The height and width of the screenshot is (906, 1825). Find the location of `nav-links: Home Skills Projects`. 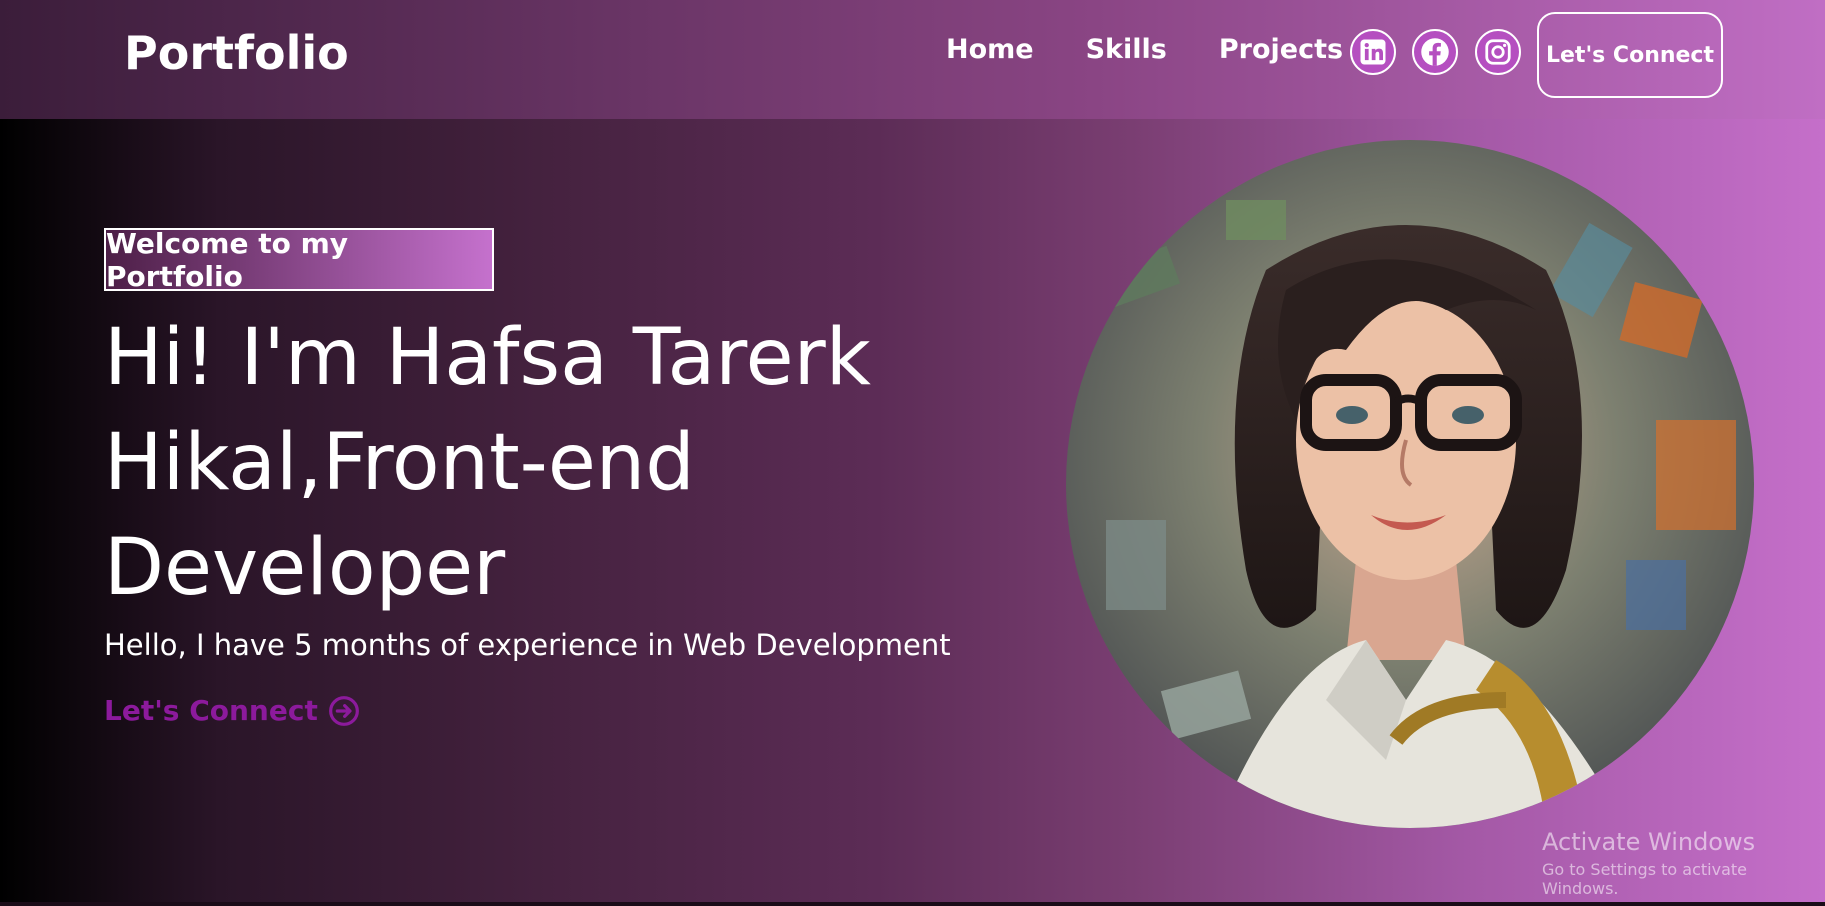

nav-links: Home Skills Projects is located at coordinates (1144, 49).